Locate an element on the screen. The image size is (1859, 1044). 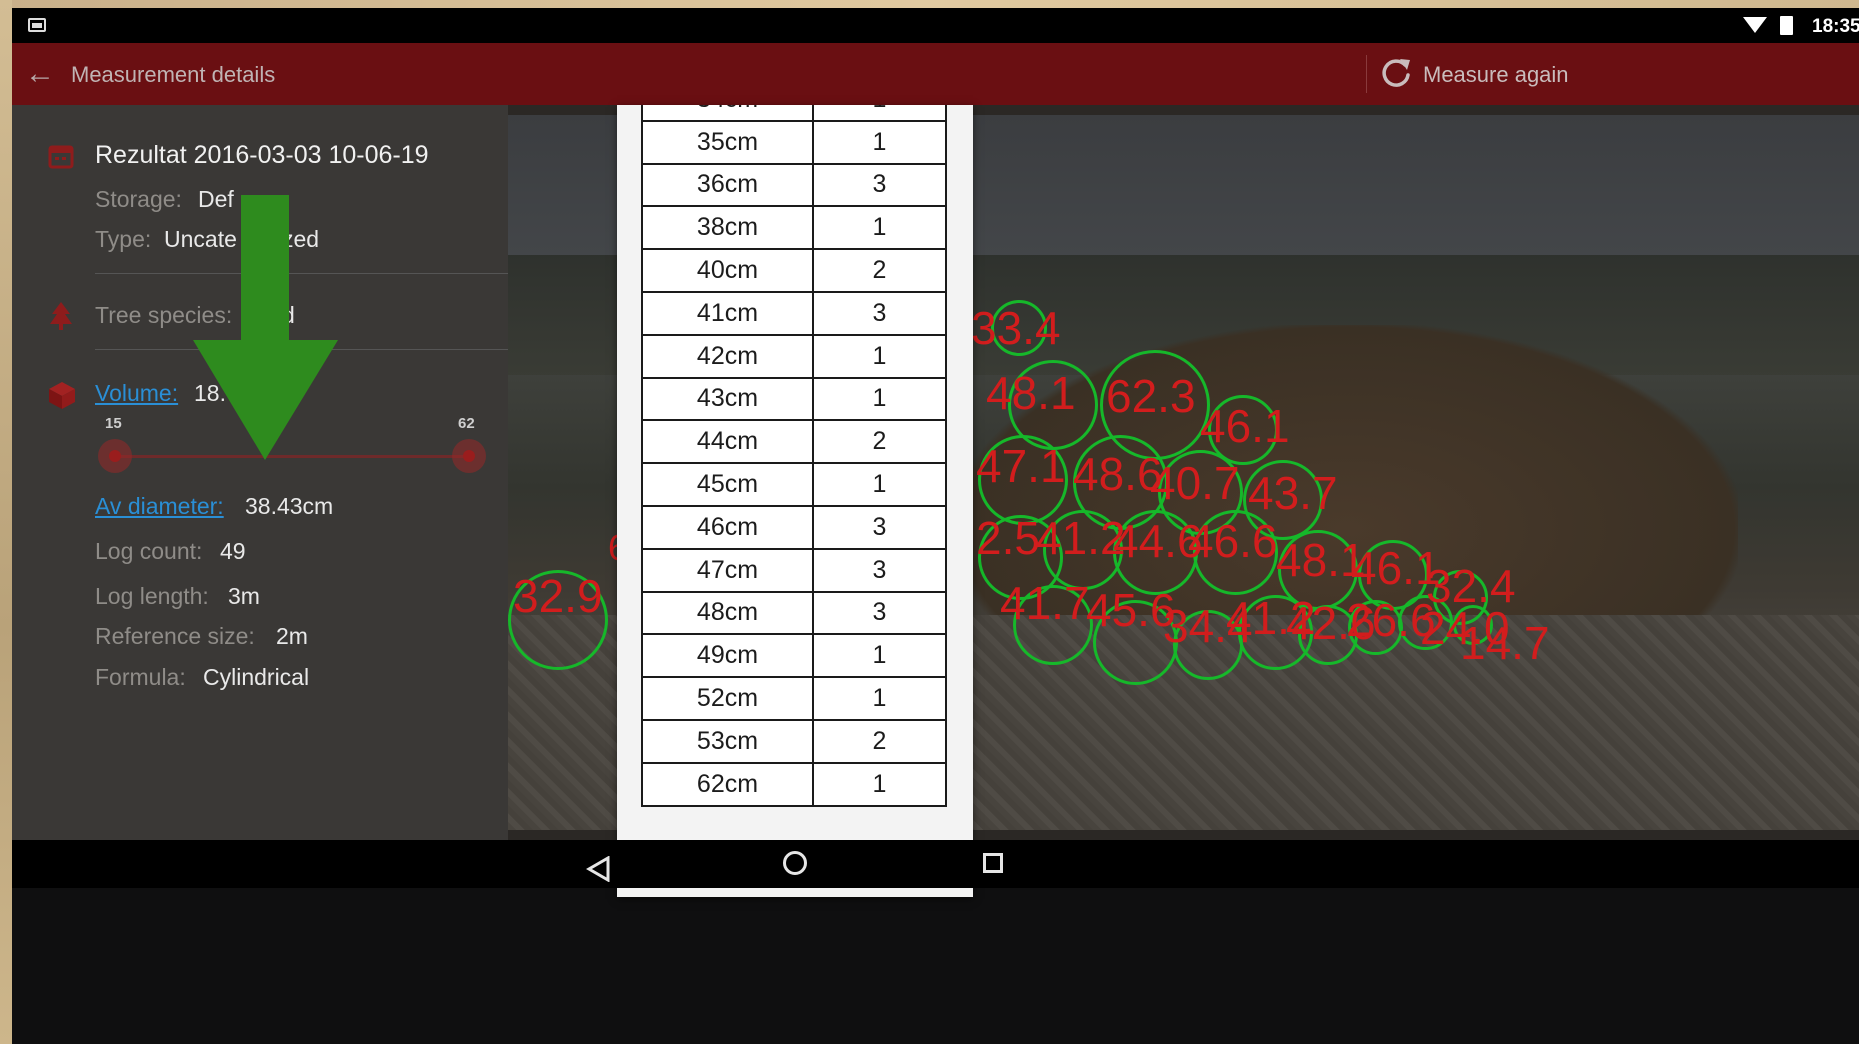
diameter-cell: 53cm is located at coordinates (728, 741).